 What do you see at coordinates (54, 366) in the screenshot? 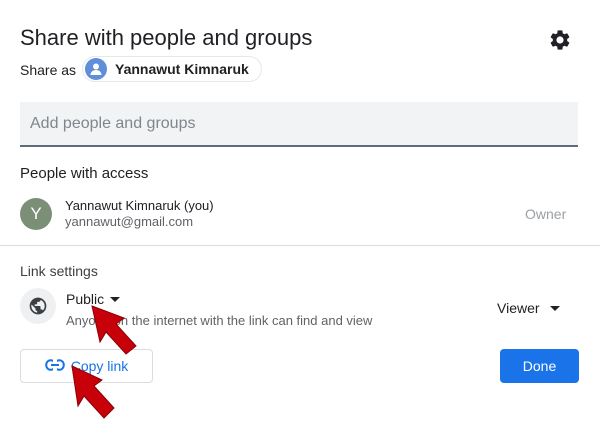
I see `link-icon` at bounding box center [54, 366].